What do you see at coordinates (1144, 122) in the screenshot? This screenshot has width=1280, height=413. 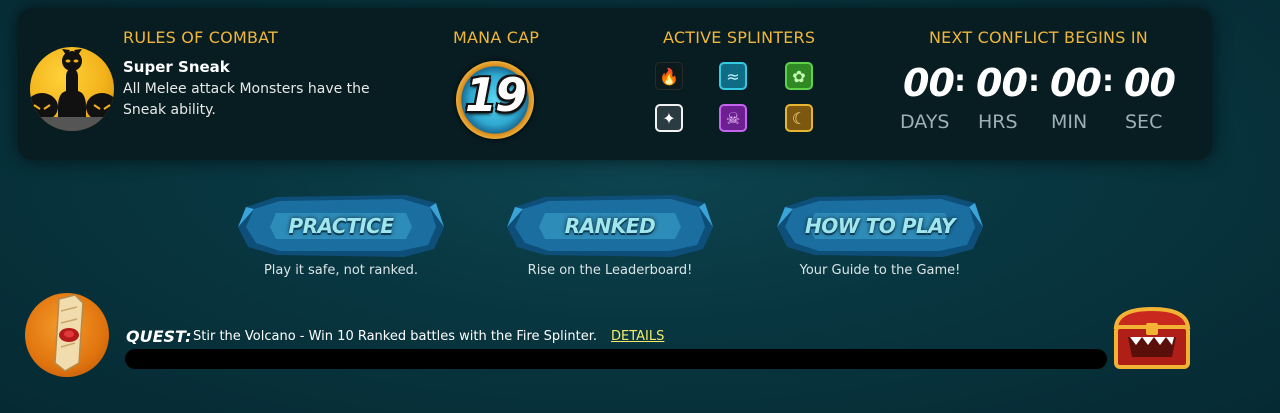 I see `timer-sec-label: SEC` at bounding box center [1144, 122].